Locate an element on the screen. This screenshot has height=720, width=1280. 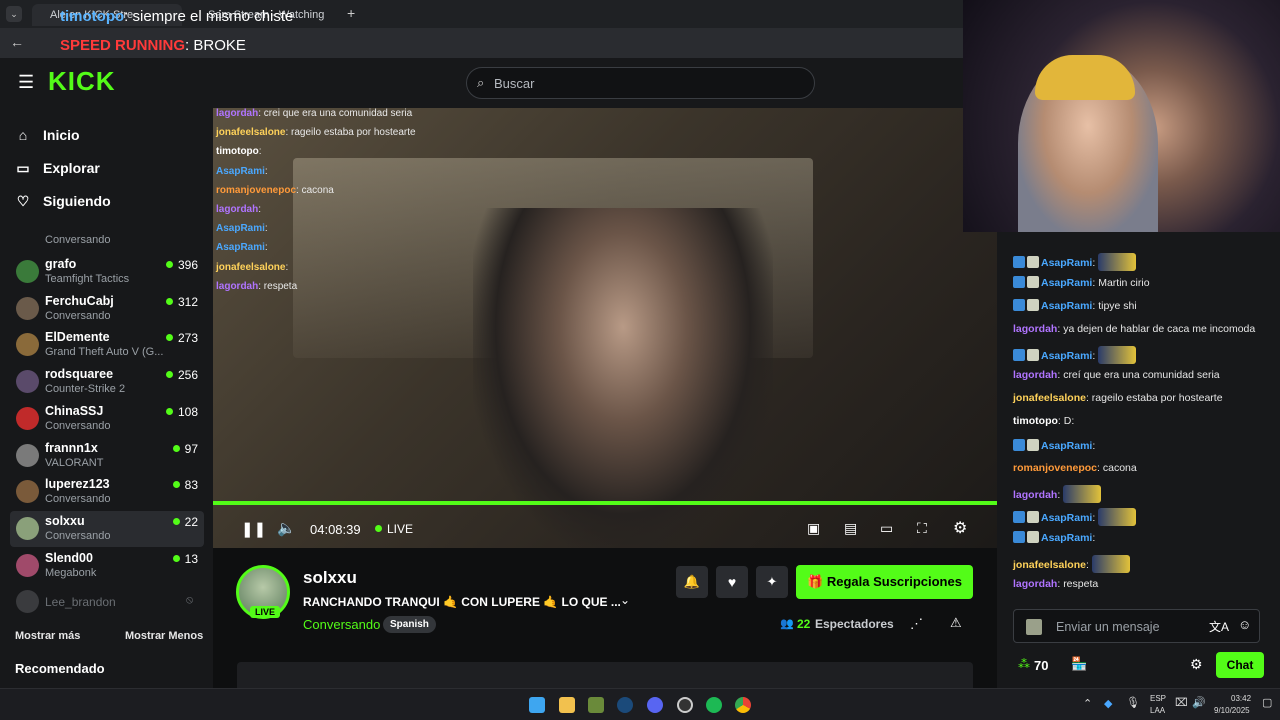
sidebar-channel-frannn1x: frannn1x VALORANT 97 is located at coordinates (109, 456).